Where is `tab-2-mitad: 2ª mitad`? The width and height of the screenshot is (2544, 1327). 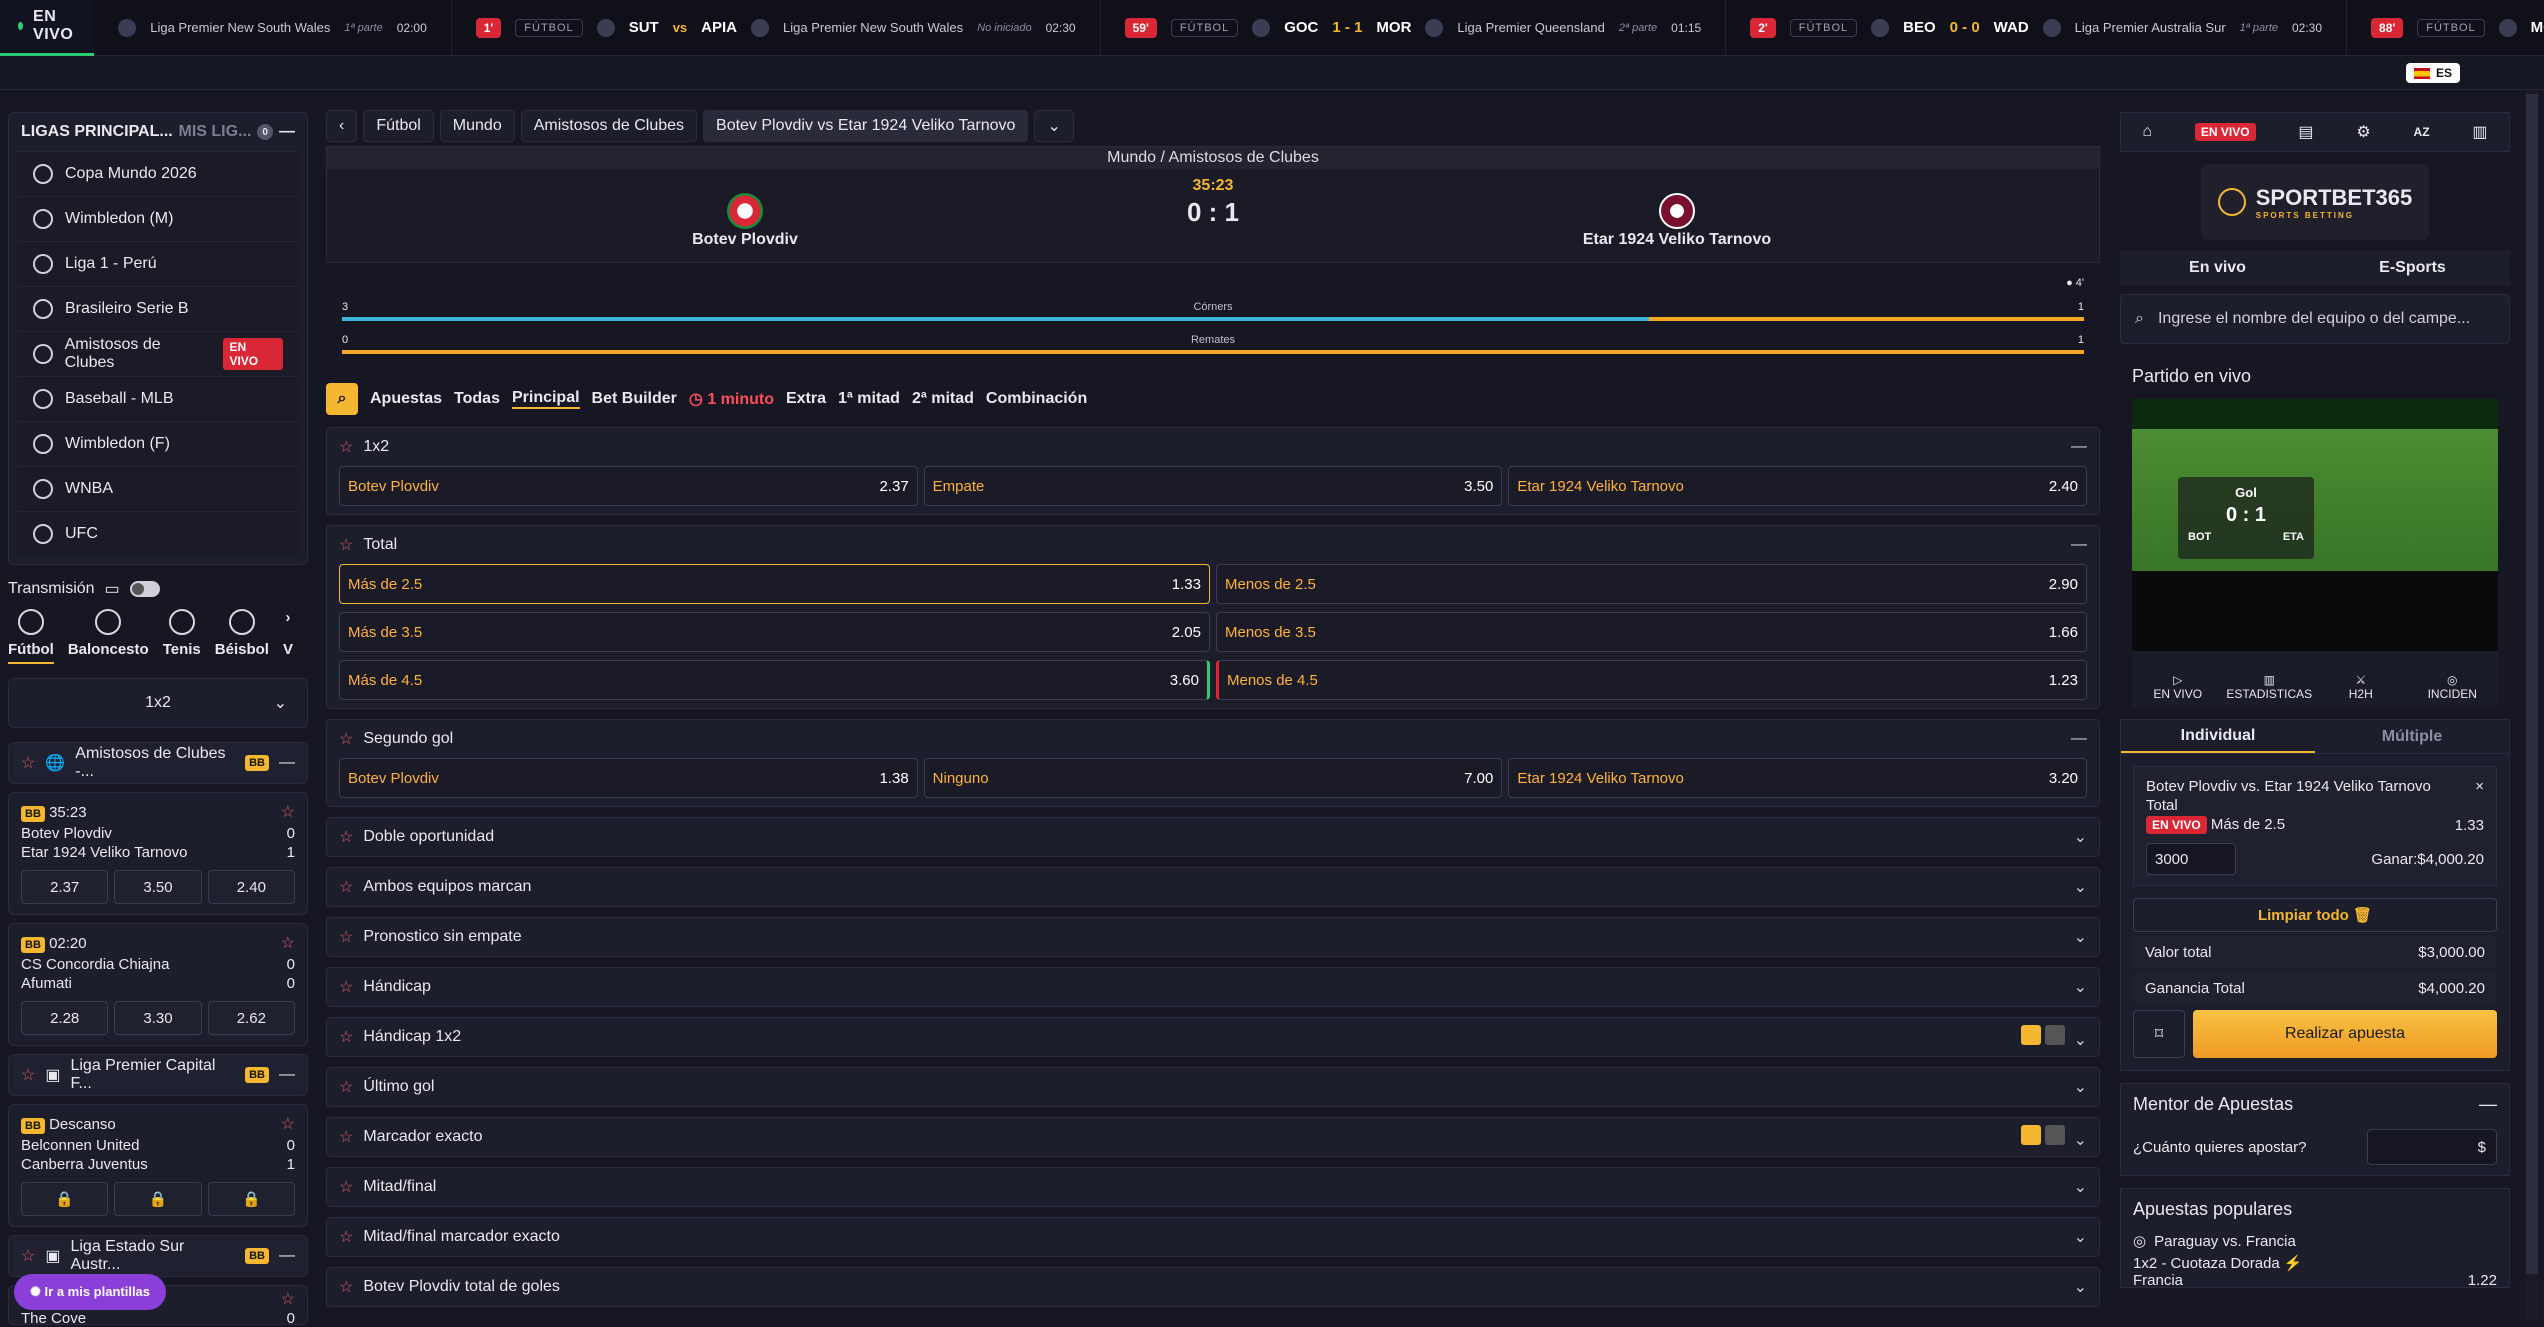 tab-2-mitad: 2ª mitad is located at coordinates (943, 399).